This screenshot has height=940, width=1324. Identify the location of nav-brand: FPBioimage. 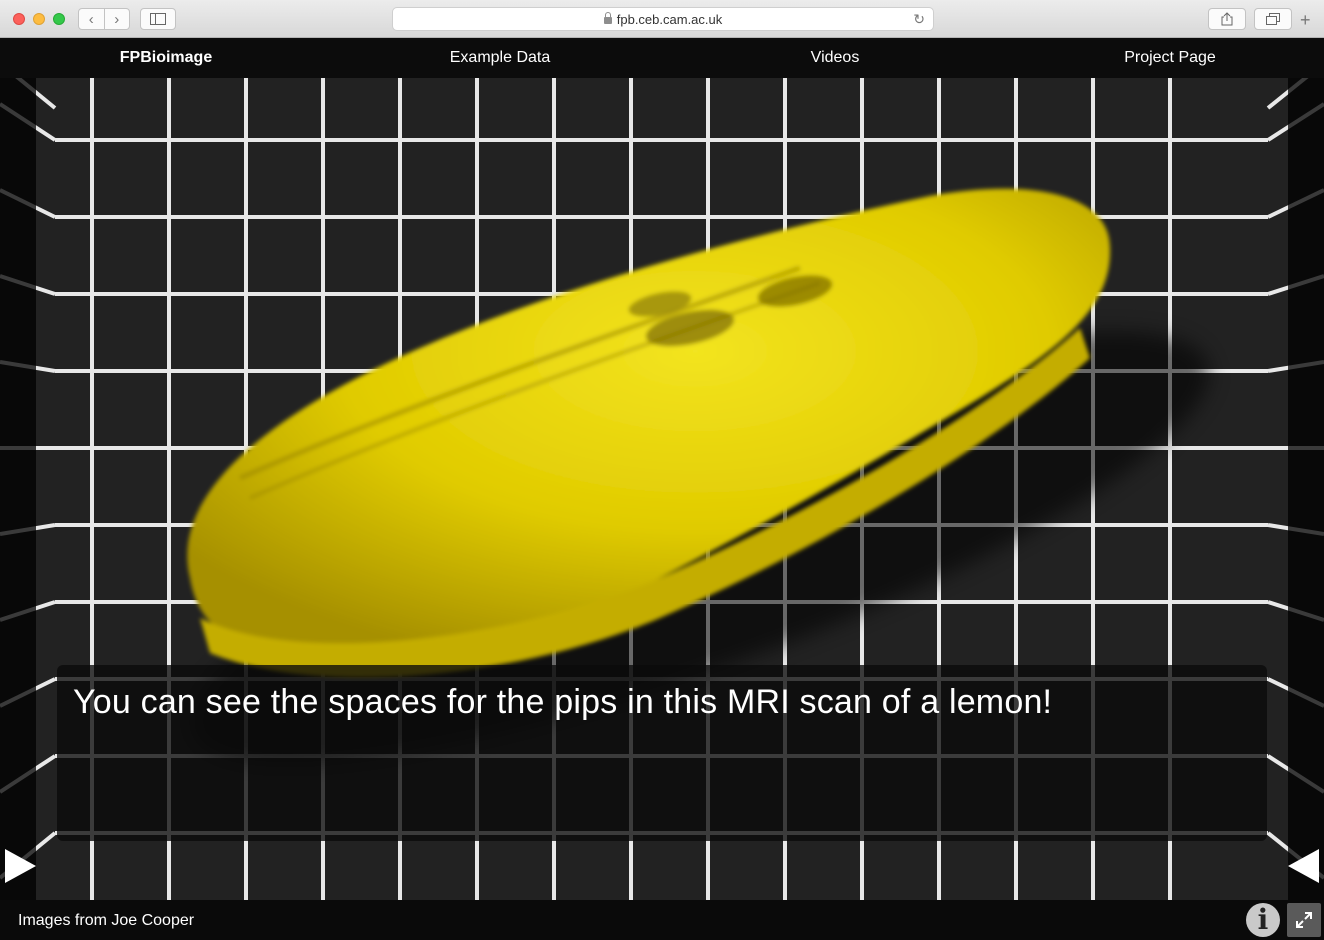
(166, 58).